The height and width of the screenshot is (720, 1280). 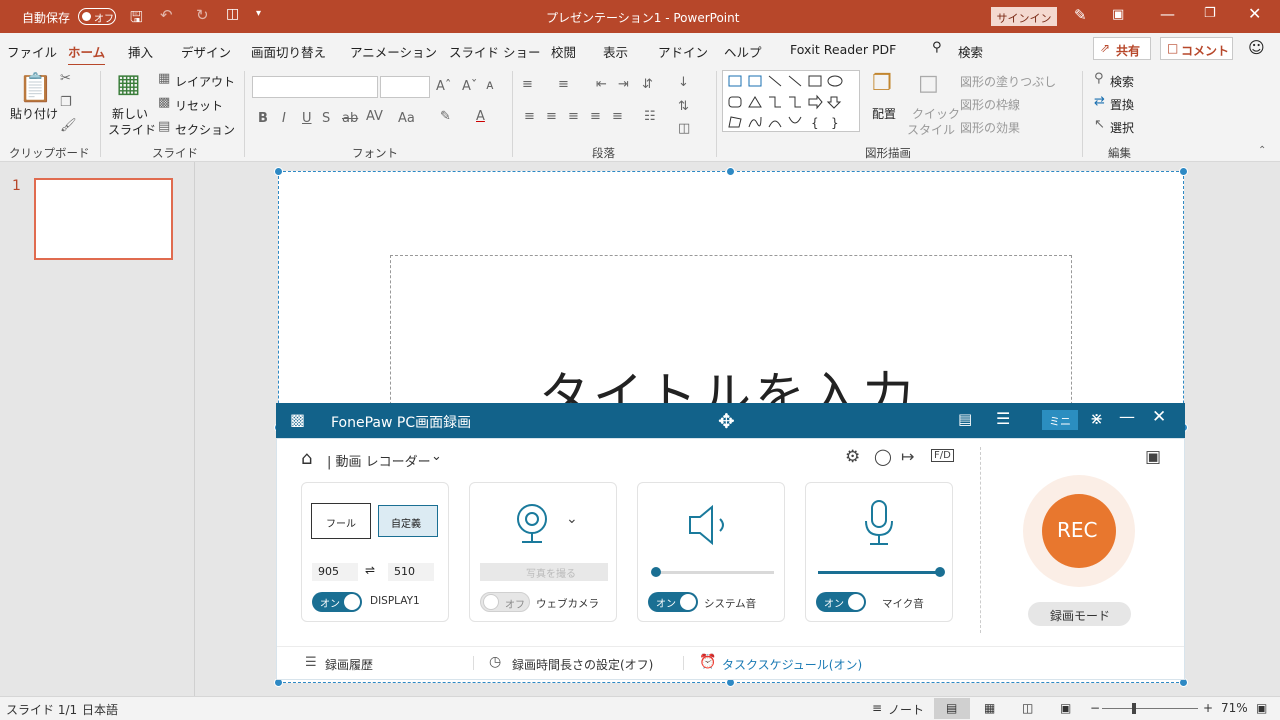 I want to click on justify-icon: ≡, so click(x=595, y=116).